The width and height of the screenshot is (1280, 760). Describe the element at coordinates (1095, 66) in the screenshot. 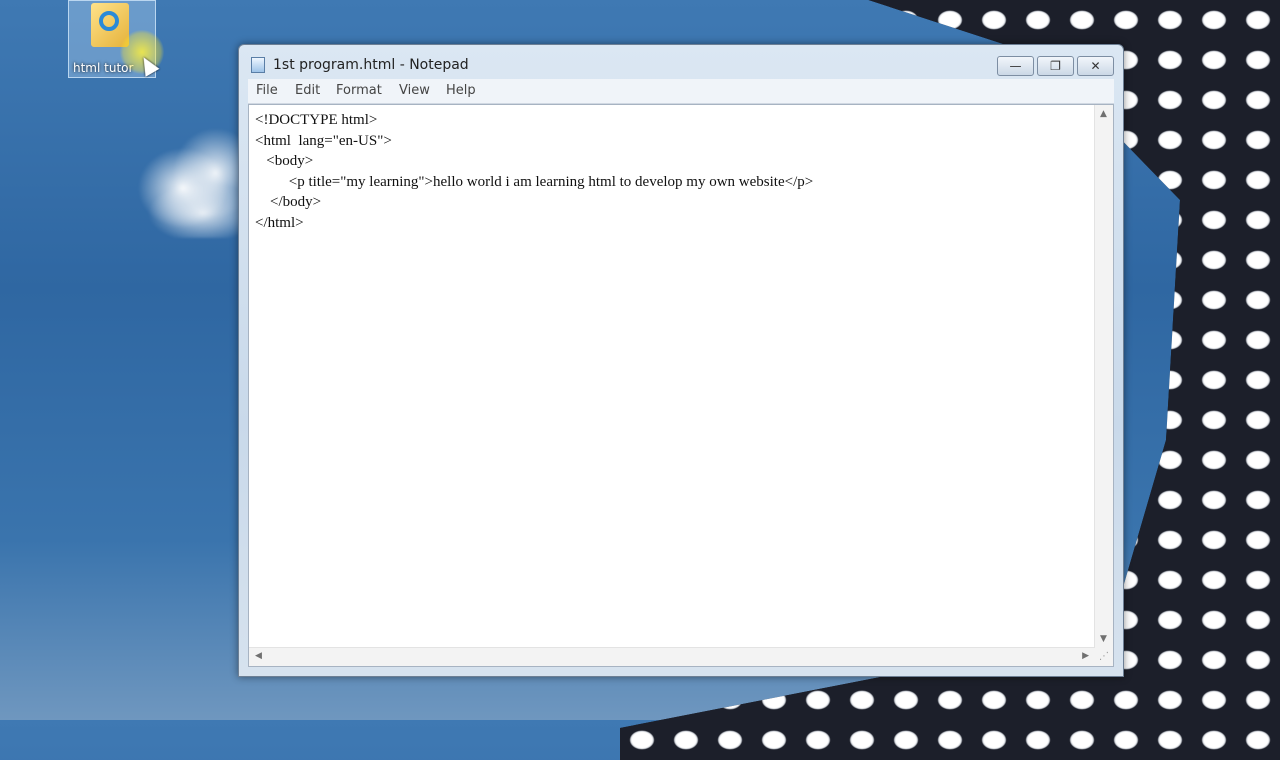

I see `close-button: ✕` at that location.